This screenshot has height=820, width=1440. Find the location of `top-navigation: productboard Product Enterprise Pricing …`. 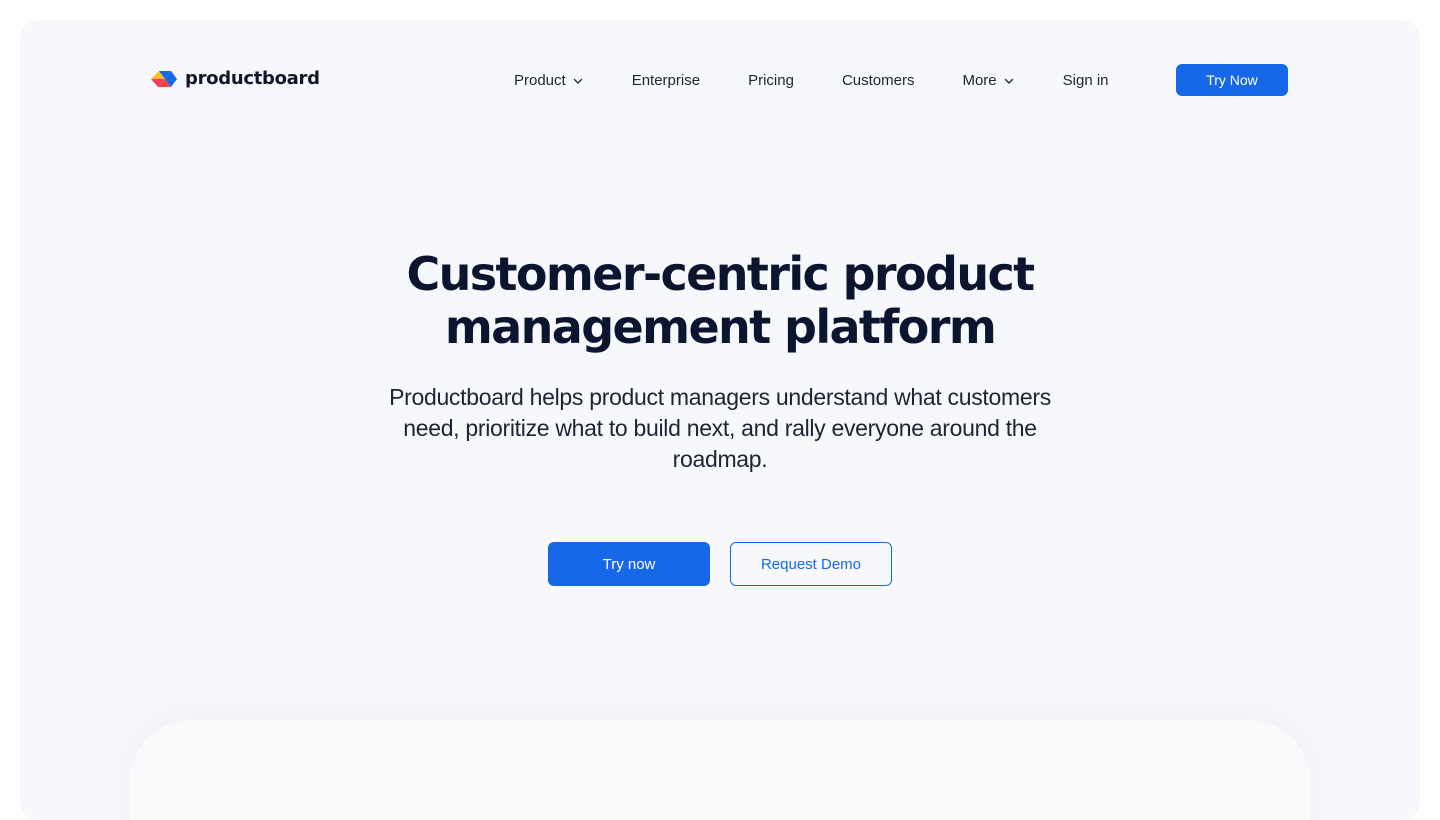

top-navigation: productboard Product Enterprise Pricing … is located at coordinates (720, 80).